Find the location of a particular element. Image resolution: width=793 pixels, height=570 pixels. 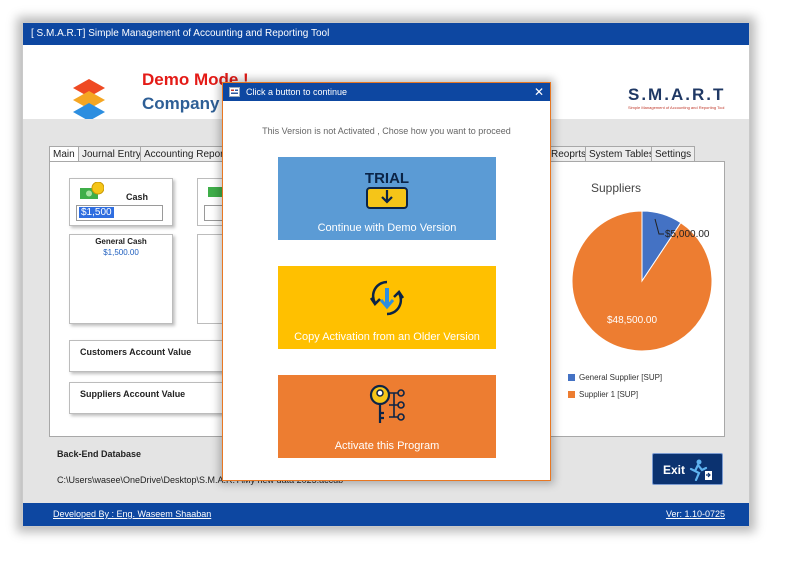

backend-label: Back-End Database is located at coordinates (99, 454).